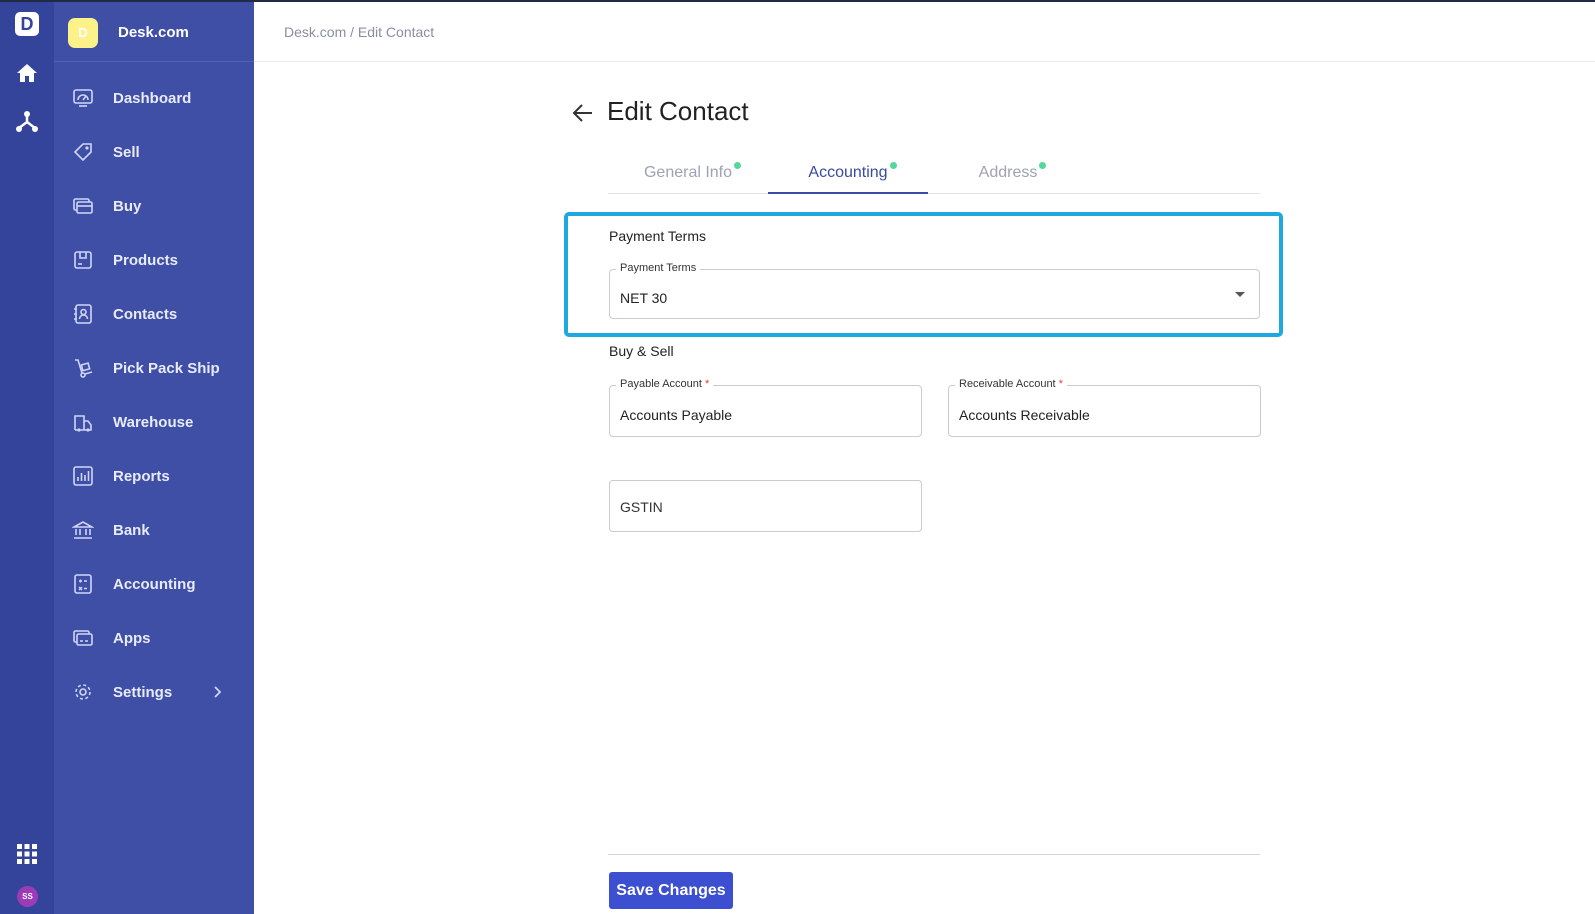 Image resolution: width=1595 pixels, height=914 pixels. What do you see at coordinates (657, 236) in the screenshot?
I see `payment-terms-heading: Payment Terms` at bounding box center [657, 236].